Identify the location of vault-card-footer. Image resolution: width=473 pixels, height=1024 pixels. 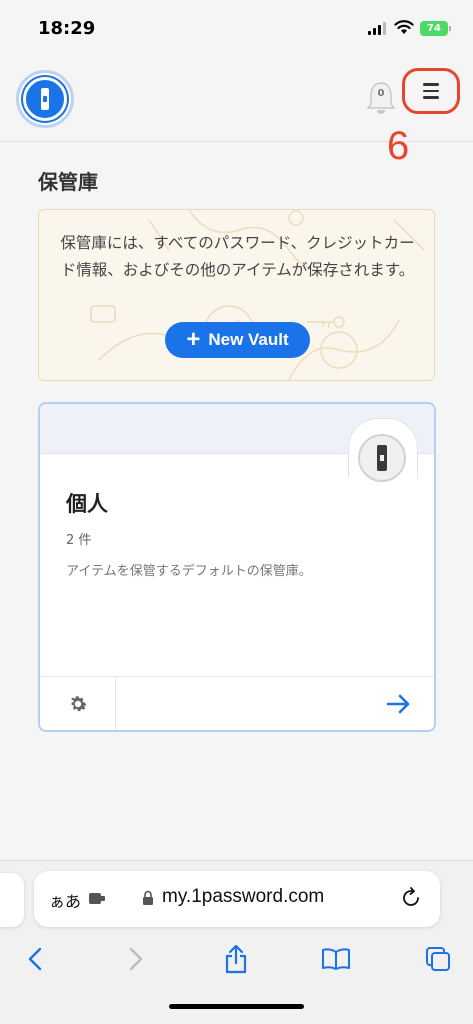
(237, 703).